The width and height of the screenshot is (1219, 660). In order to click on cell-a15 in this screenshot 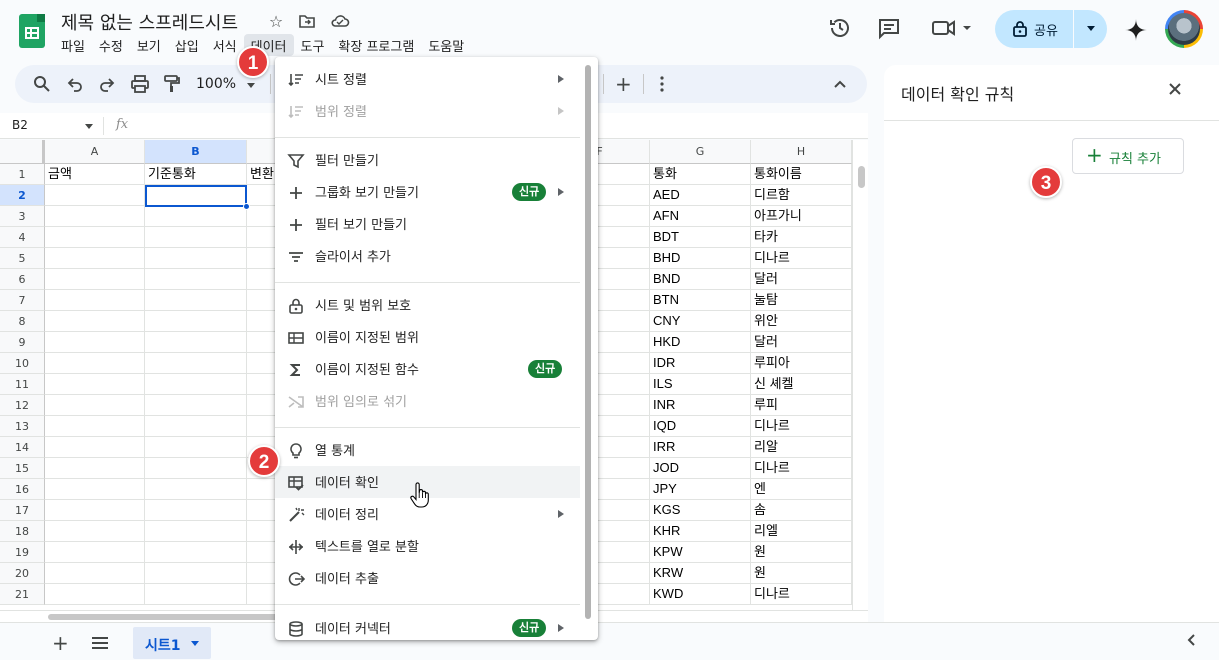, I will do `click(95, 468)`.